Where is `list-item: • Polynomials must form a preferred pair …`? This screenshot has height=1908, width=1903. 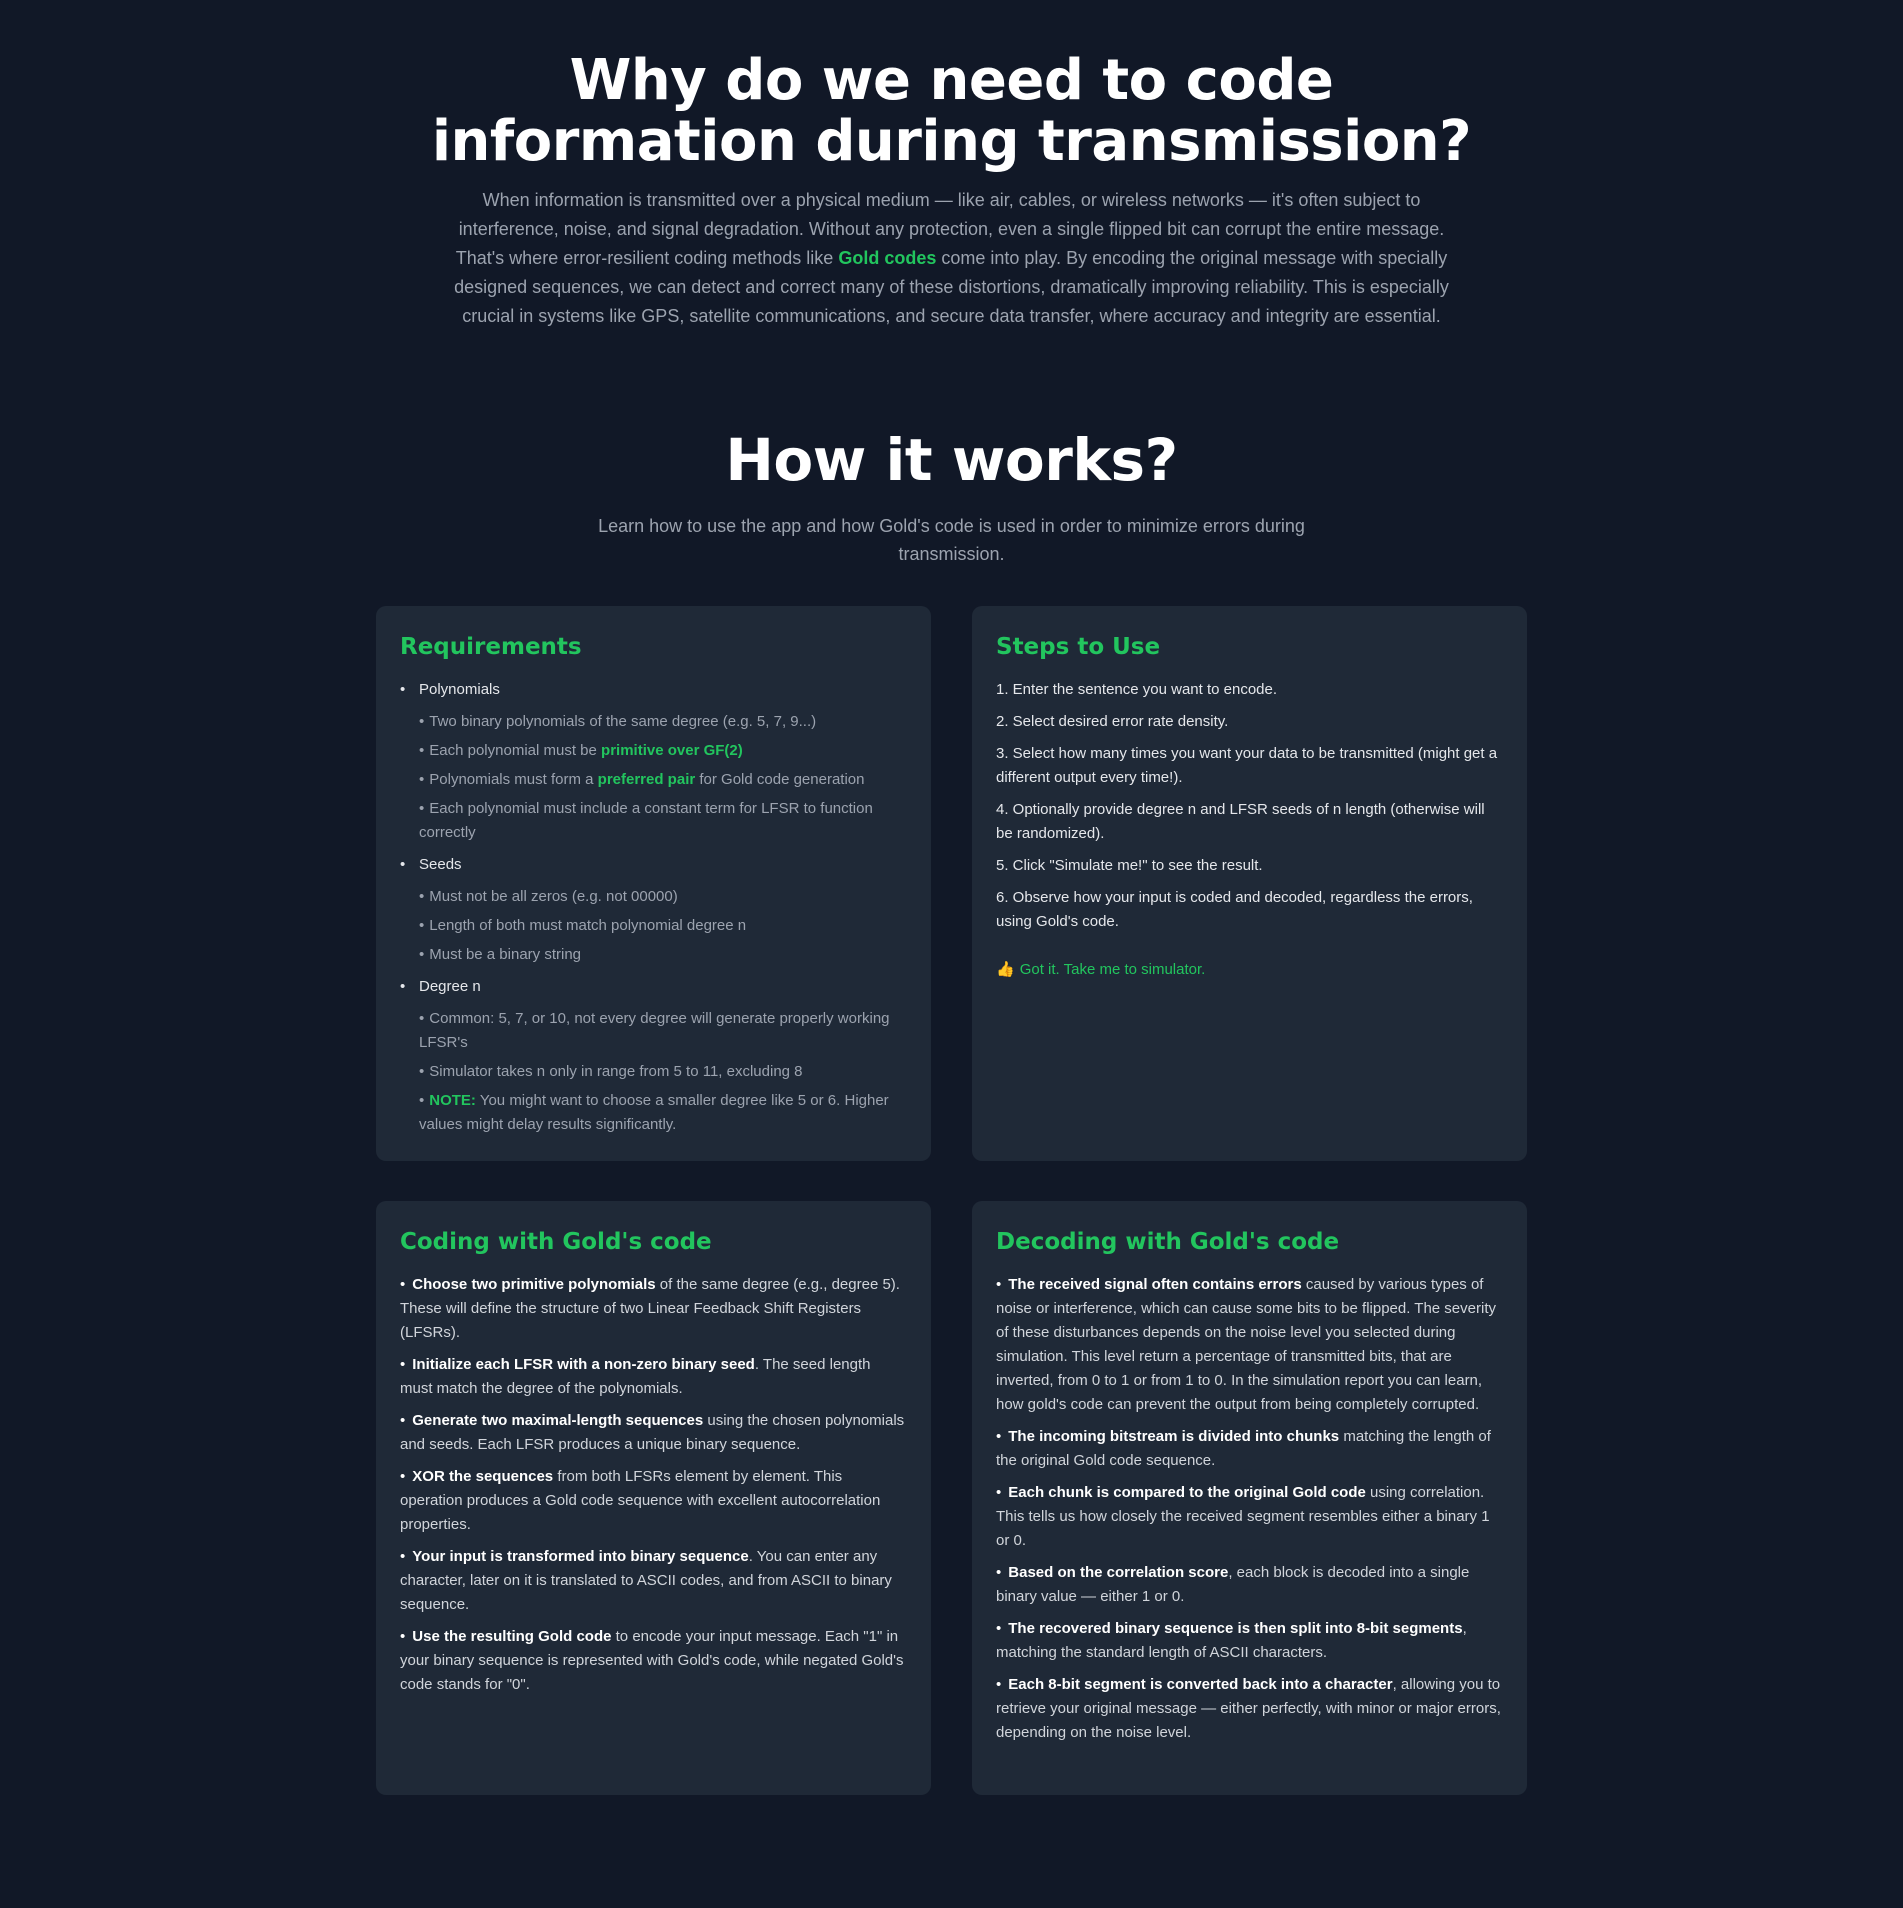
list-item: • Polynomials must form a preferred pair … is located at coordinates (642, 779).